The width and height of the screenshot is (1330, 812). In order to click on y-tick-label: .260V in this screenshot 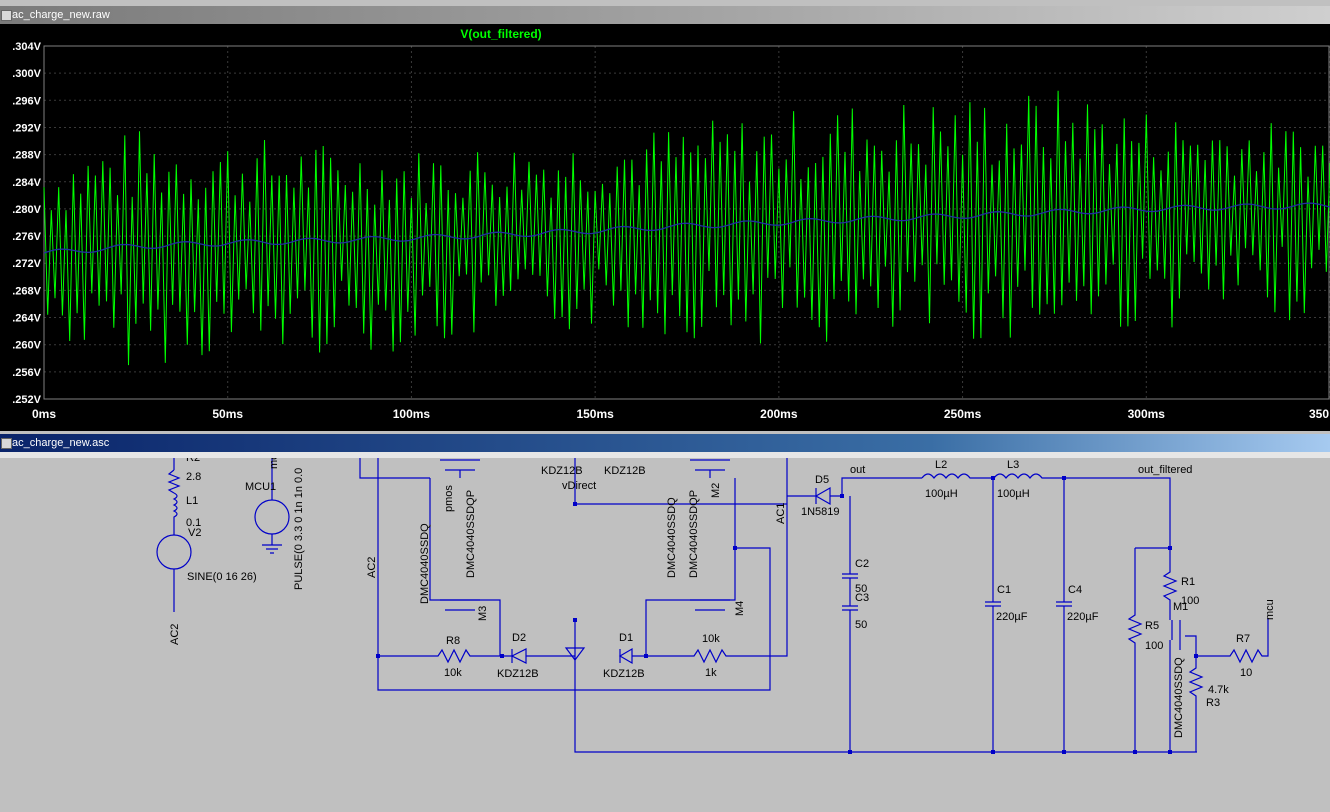, I will do `click(26, 346)`.